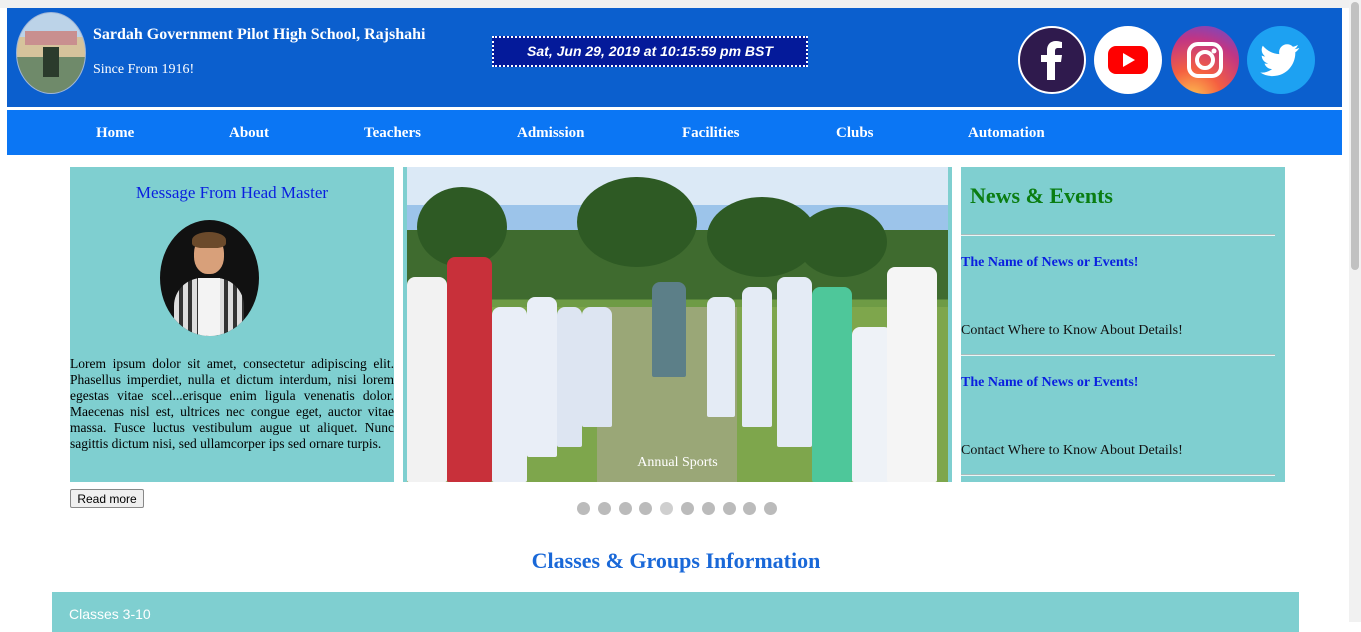 The image size is (1361, 632). Describe the element at coordinates (1205, 60) in the screenshot. I see `instagram-icon` at that location.